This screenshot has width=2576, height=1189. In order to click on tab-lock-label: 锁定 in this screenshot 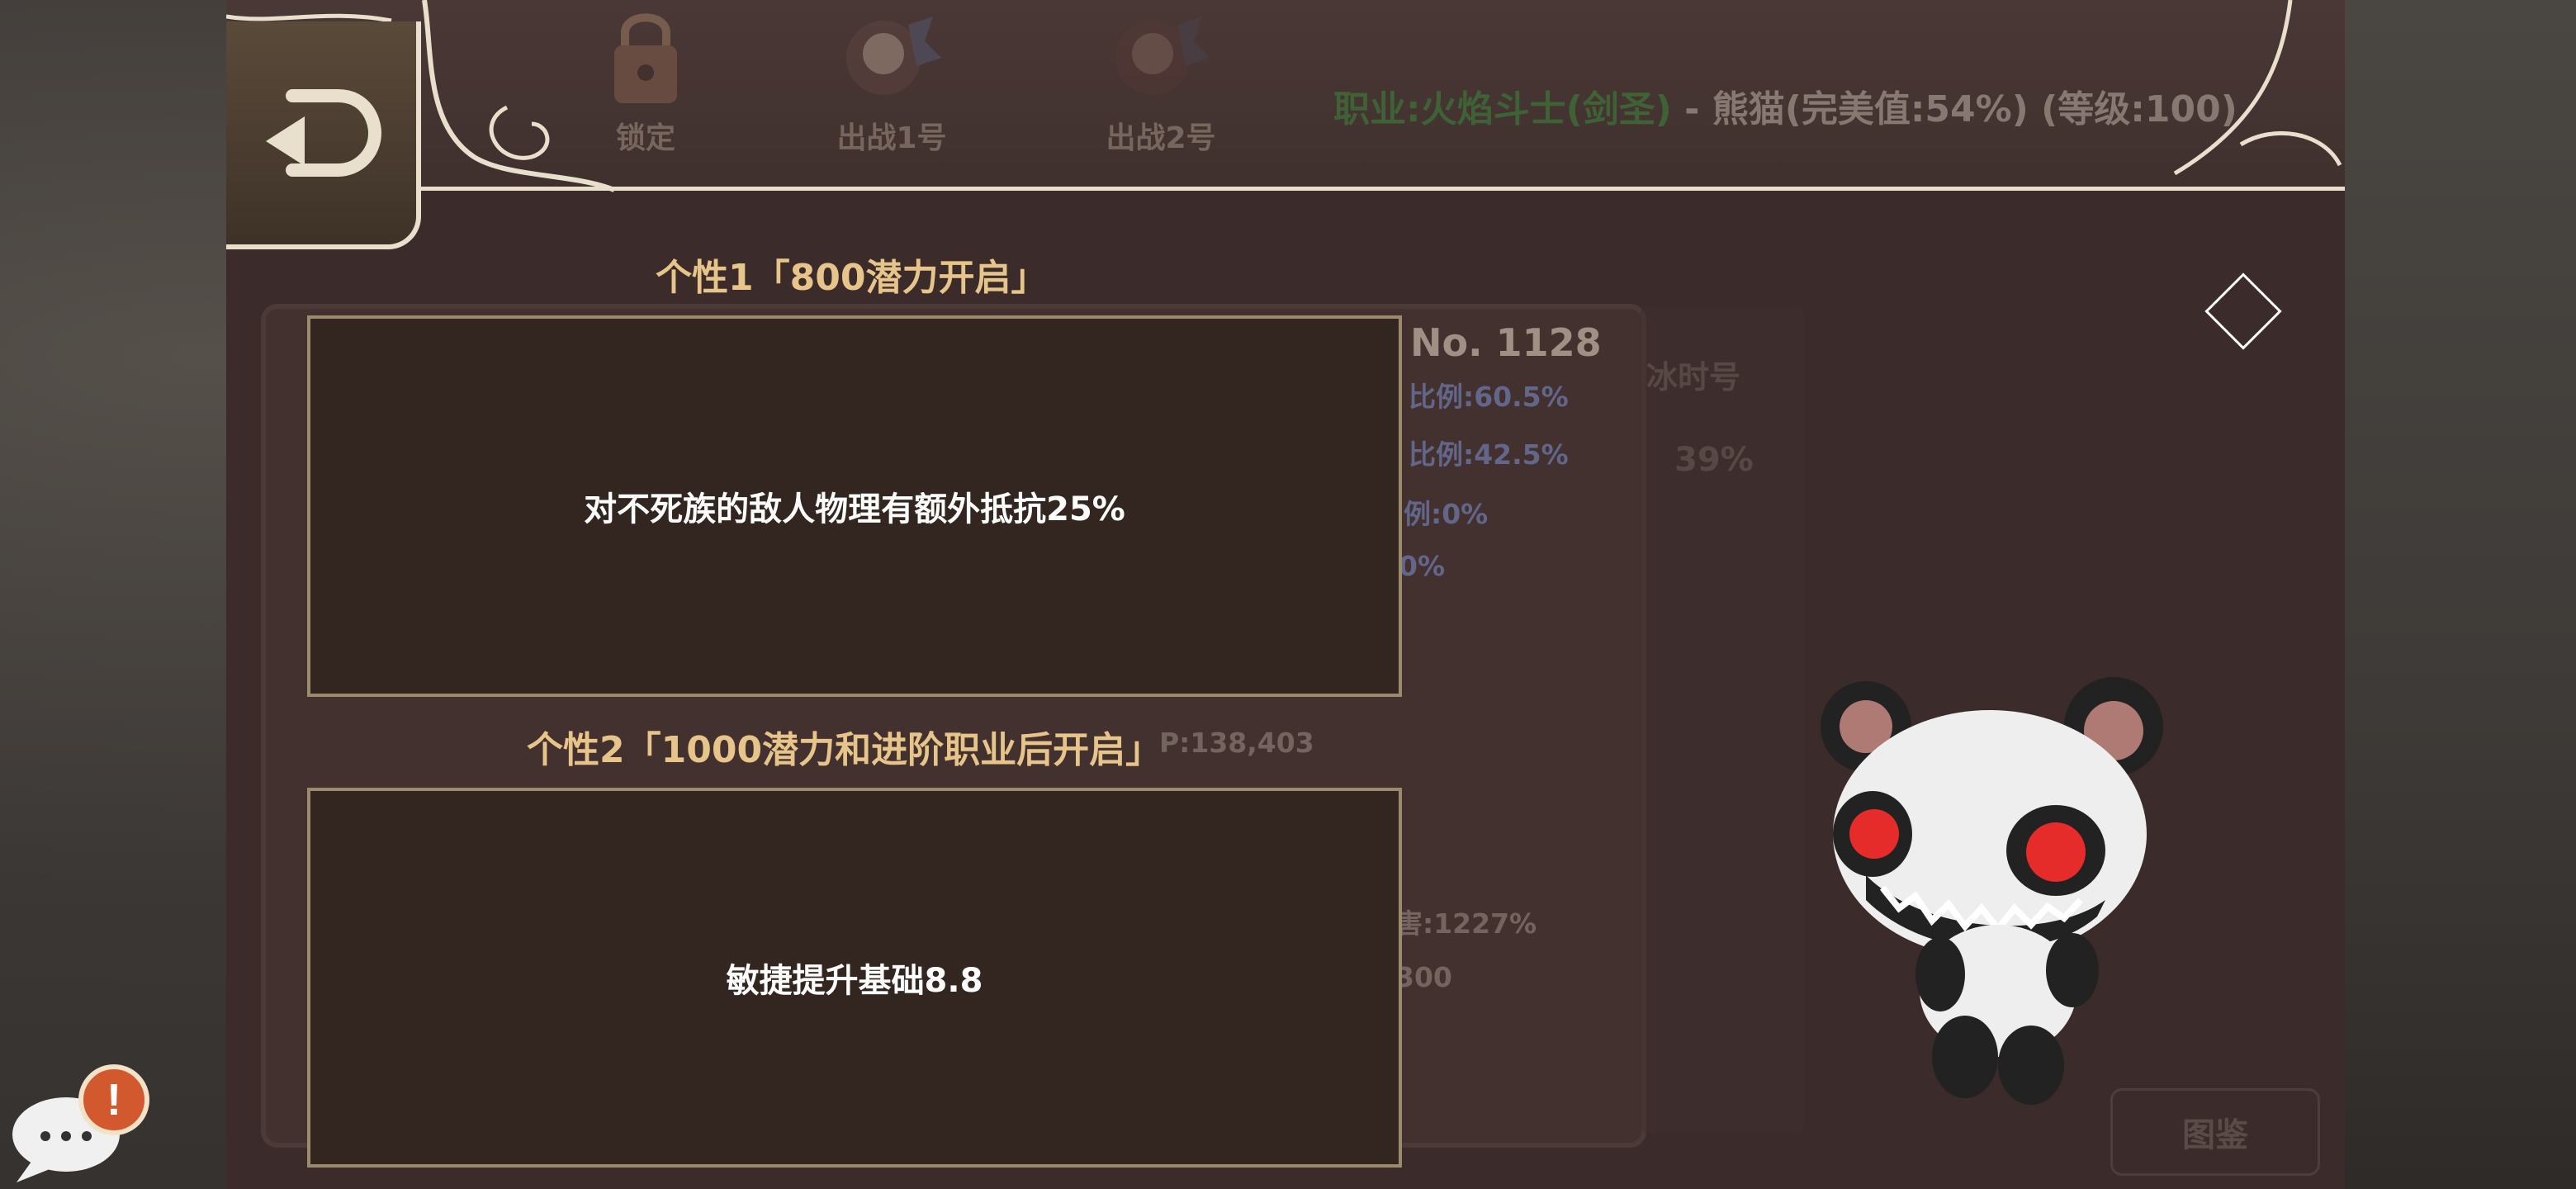, I will do `click(645, 138)`.